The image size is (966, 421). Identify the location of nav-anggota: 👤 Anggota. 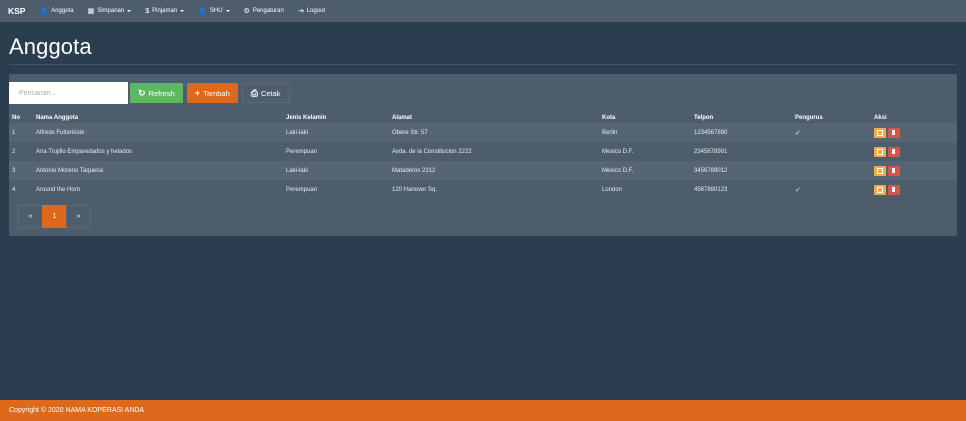
(56, 11).